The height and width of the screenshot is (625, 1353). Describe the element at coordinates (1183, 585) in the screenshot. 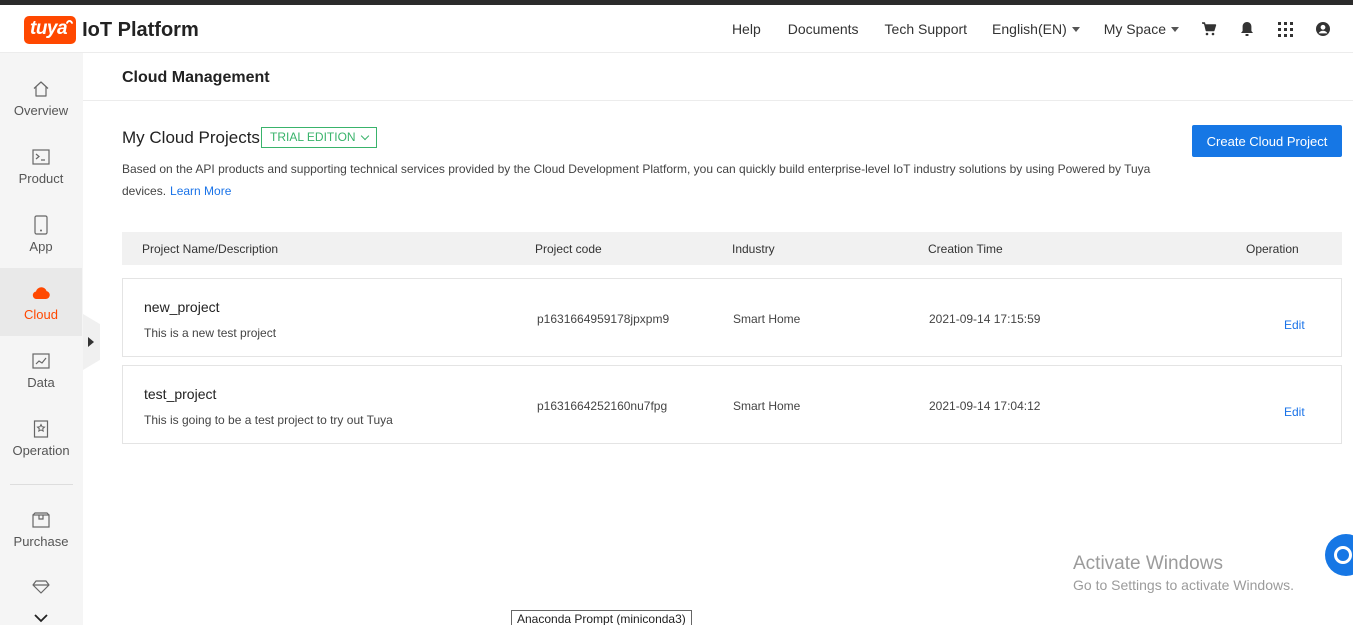

I see `watermark-subtitle: Go to Settings to activate Windows.` at that location.